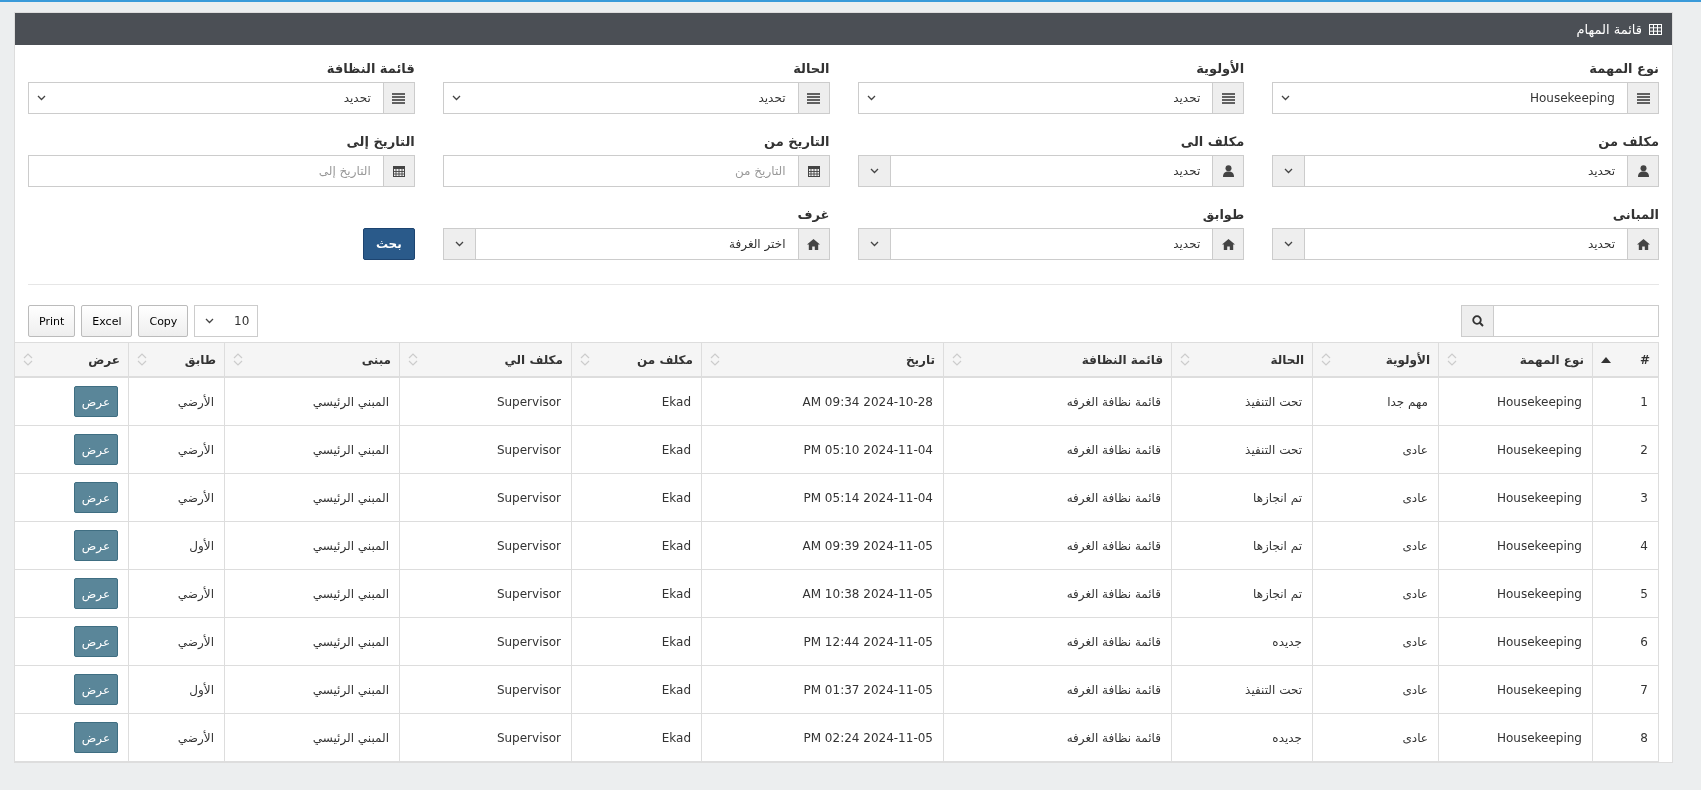 Image resolution: width=1701 pixels, height=790 pixels. I want to click on column-header: #, so click(1644, 359).